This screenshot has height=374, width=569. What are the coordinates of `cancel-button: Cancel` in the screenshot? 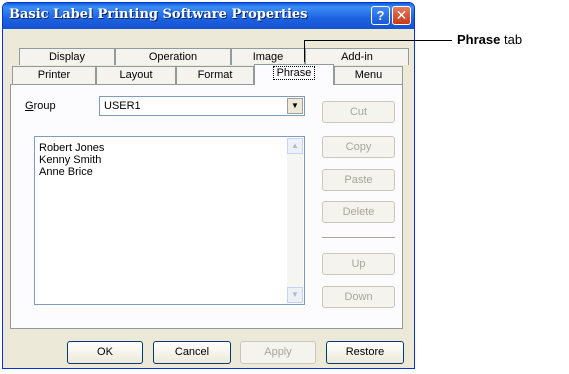 It's located at (192, 352).